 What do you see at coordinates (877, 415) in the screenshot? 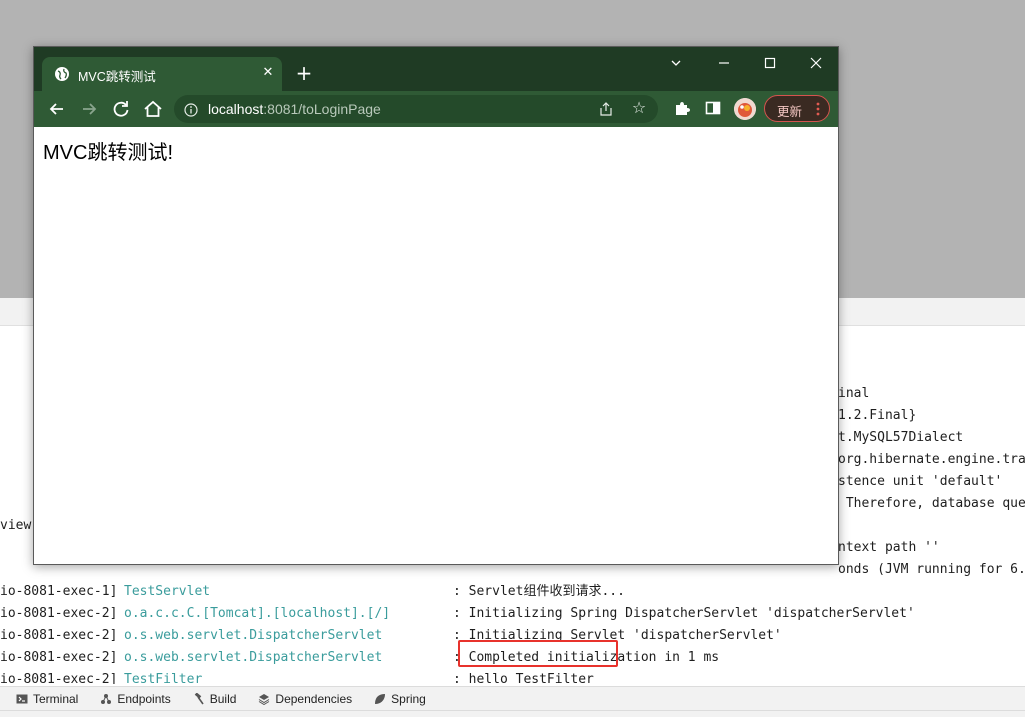
I see `console-fragment: 1.2.Final}` at bounding box center [877, 415].